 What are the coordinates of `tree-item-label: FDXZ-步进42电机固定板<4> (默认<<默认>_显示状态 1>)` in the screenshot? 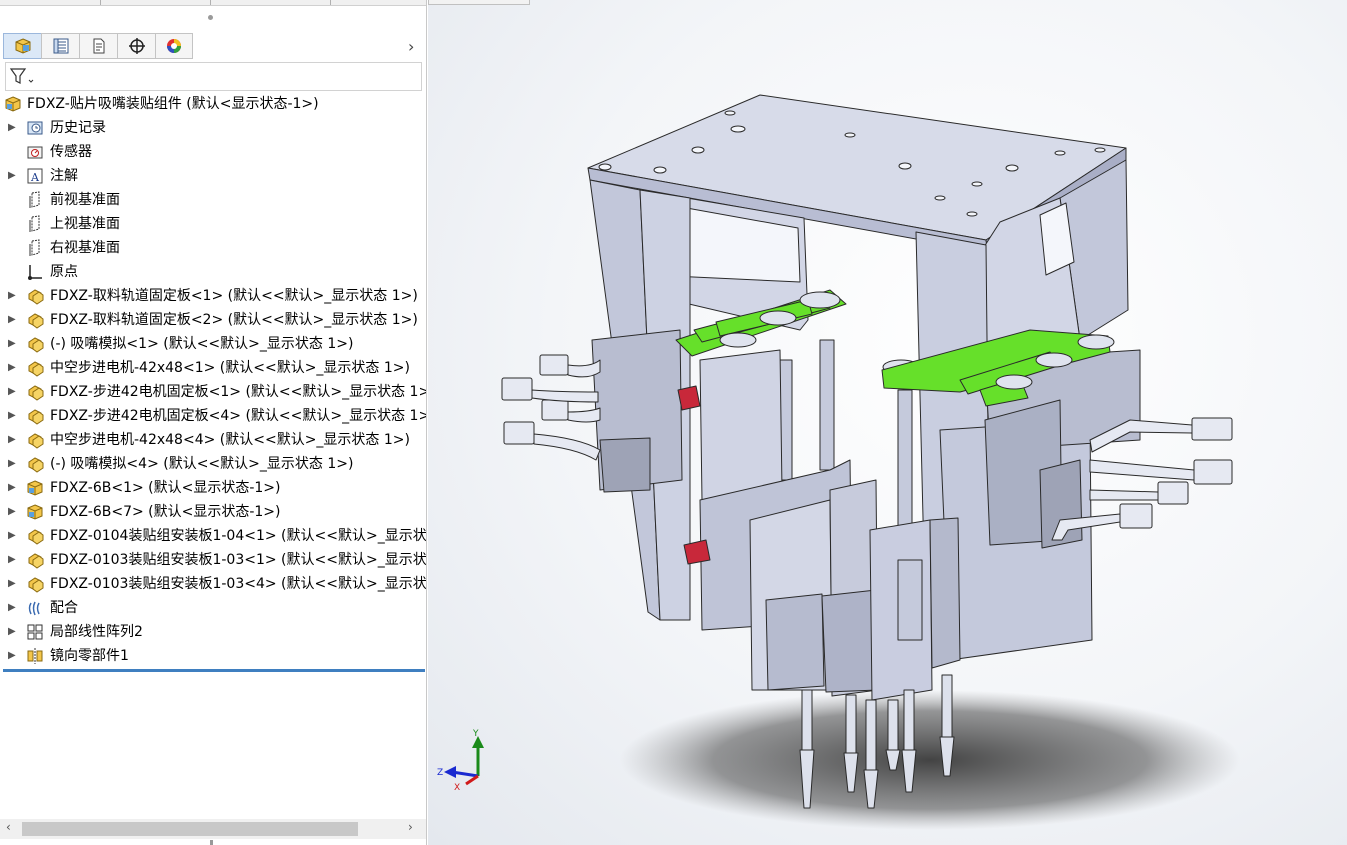 It's located at (238, 416).